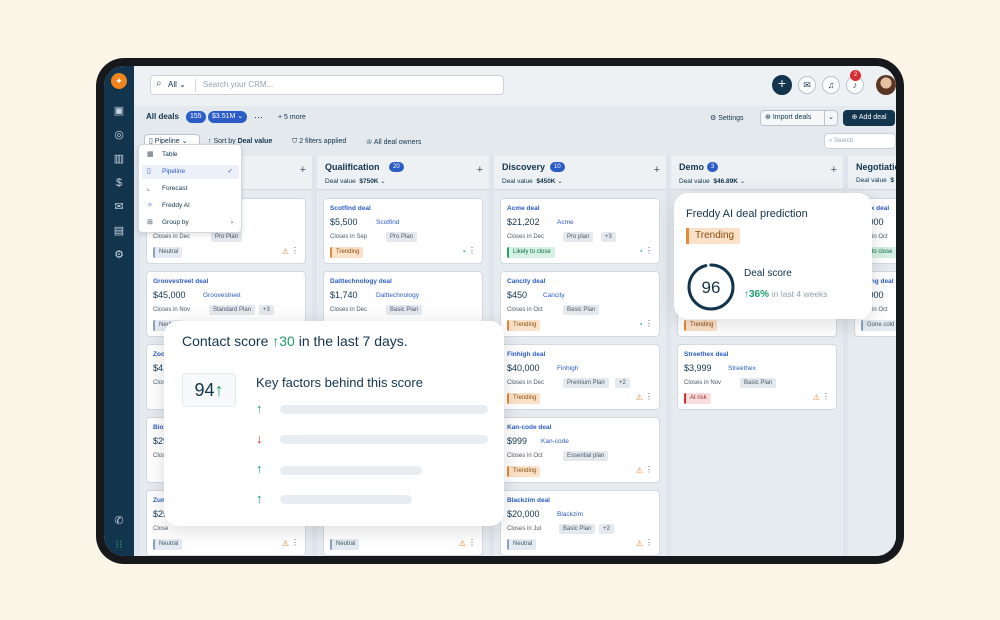  What do you see at coordinates (831, 85) in the screenshot?
I see `reminder-bell-icon: ♫` at bounding box center [831, 85].